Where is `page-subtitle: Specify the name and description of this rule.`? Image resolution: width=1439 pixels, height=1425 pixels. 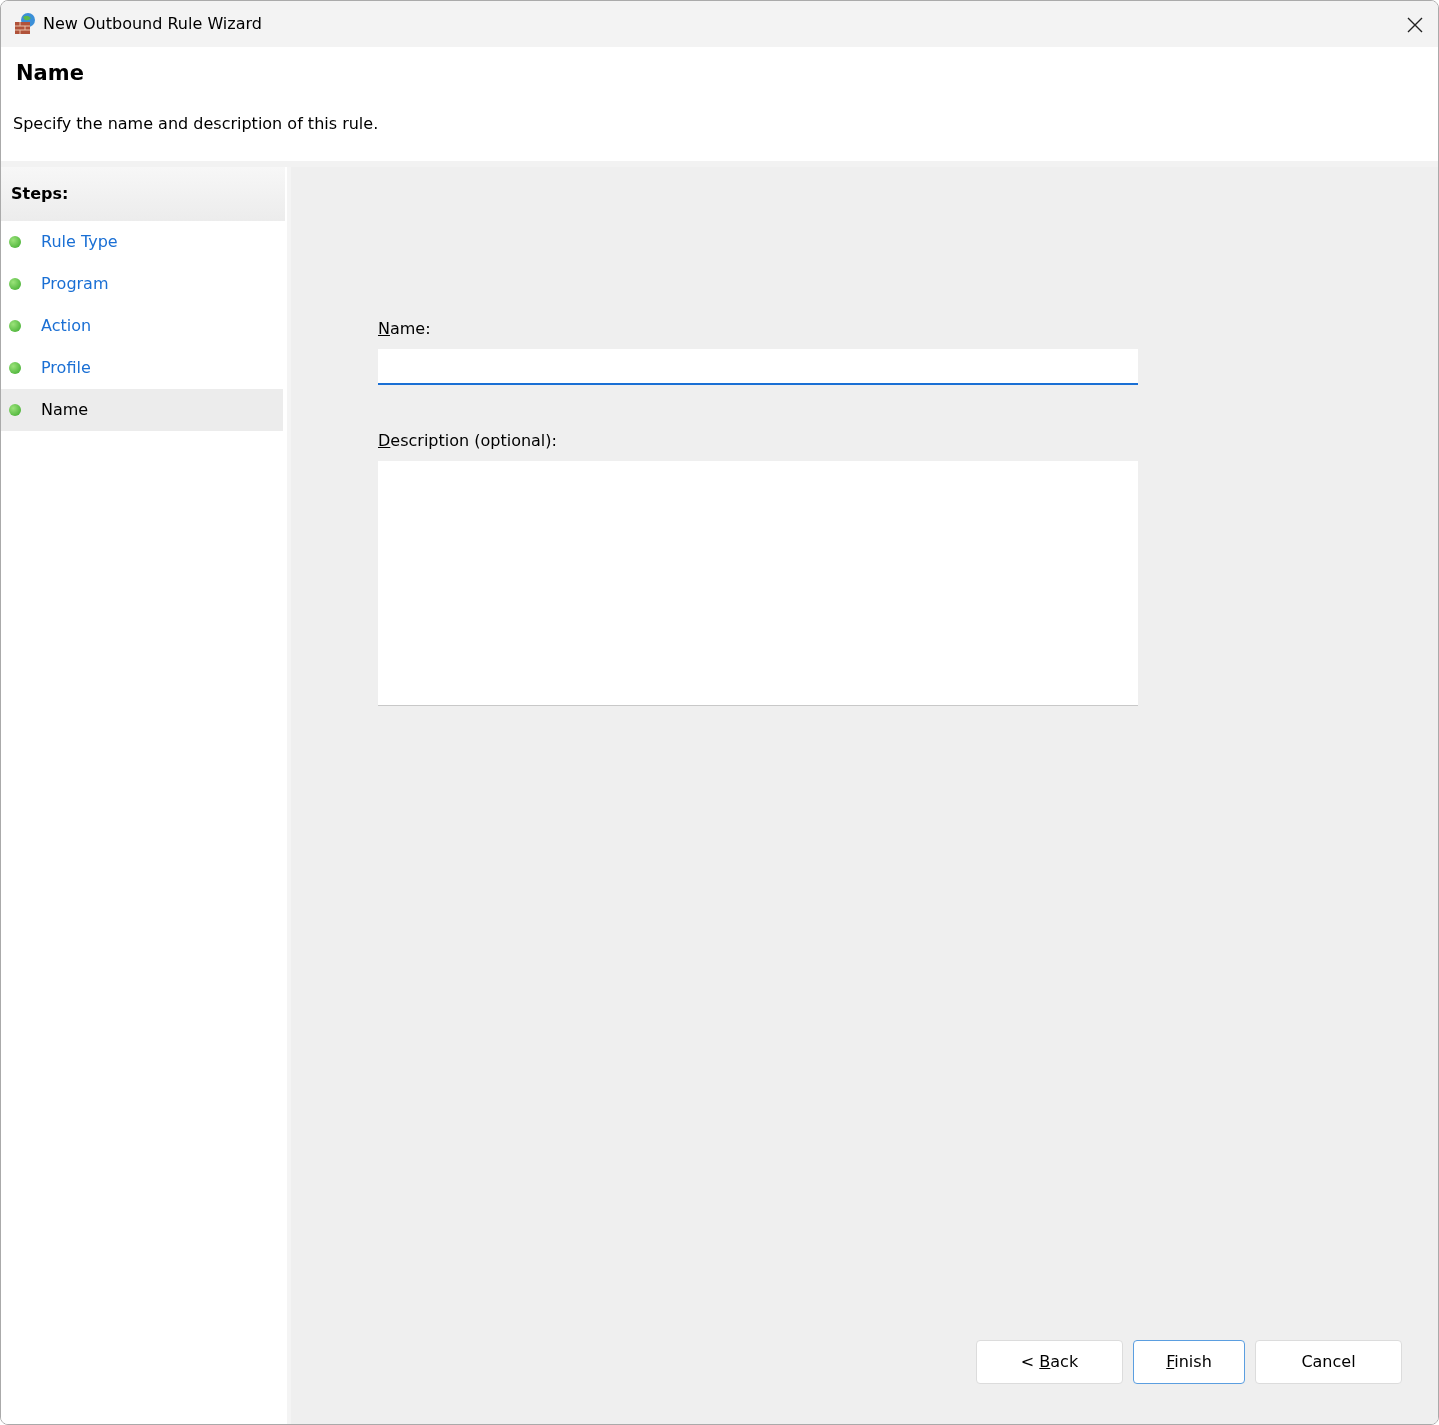 page-subtitle: Specify the name and description of this rule. is located at coordinates (196, 124).